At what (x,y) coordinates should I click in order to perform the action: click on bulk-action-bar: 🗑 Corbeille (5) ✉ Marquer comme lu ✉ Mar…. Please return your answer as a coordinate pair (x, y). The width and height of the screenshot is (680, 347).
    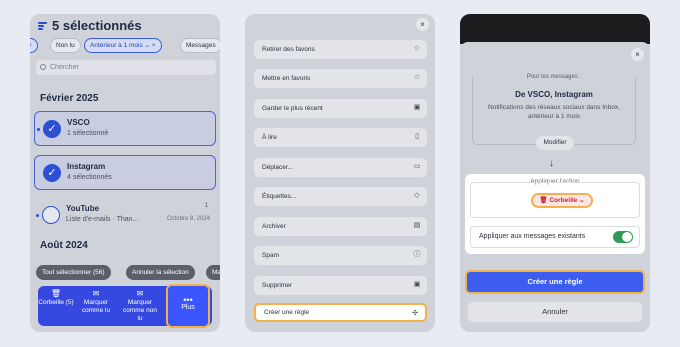
    Looking at the image, I should click on (125, 306).